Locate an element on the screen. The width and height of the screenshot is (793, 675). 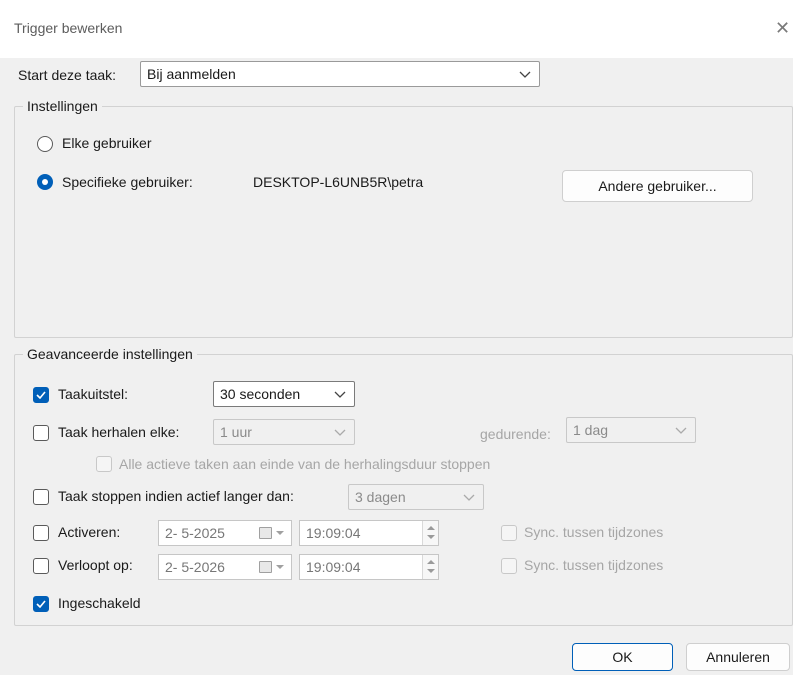
delay-checkbox is located at coordinates (41, 395).